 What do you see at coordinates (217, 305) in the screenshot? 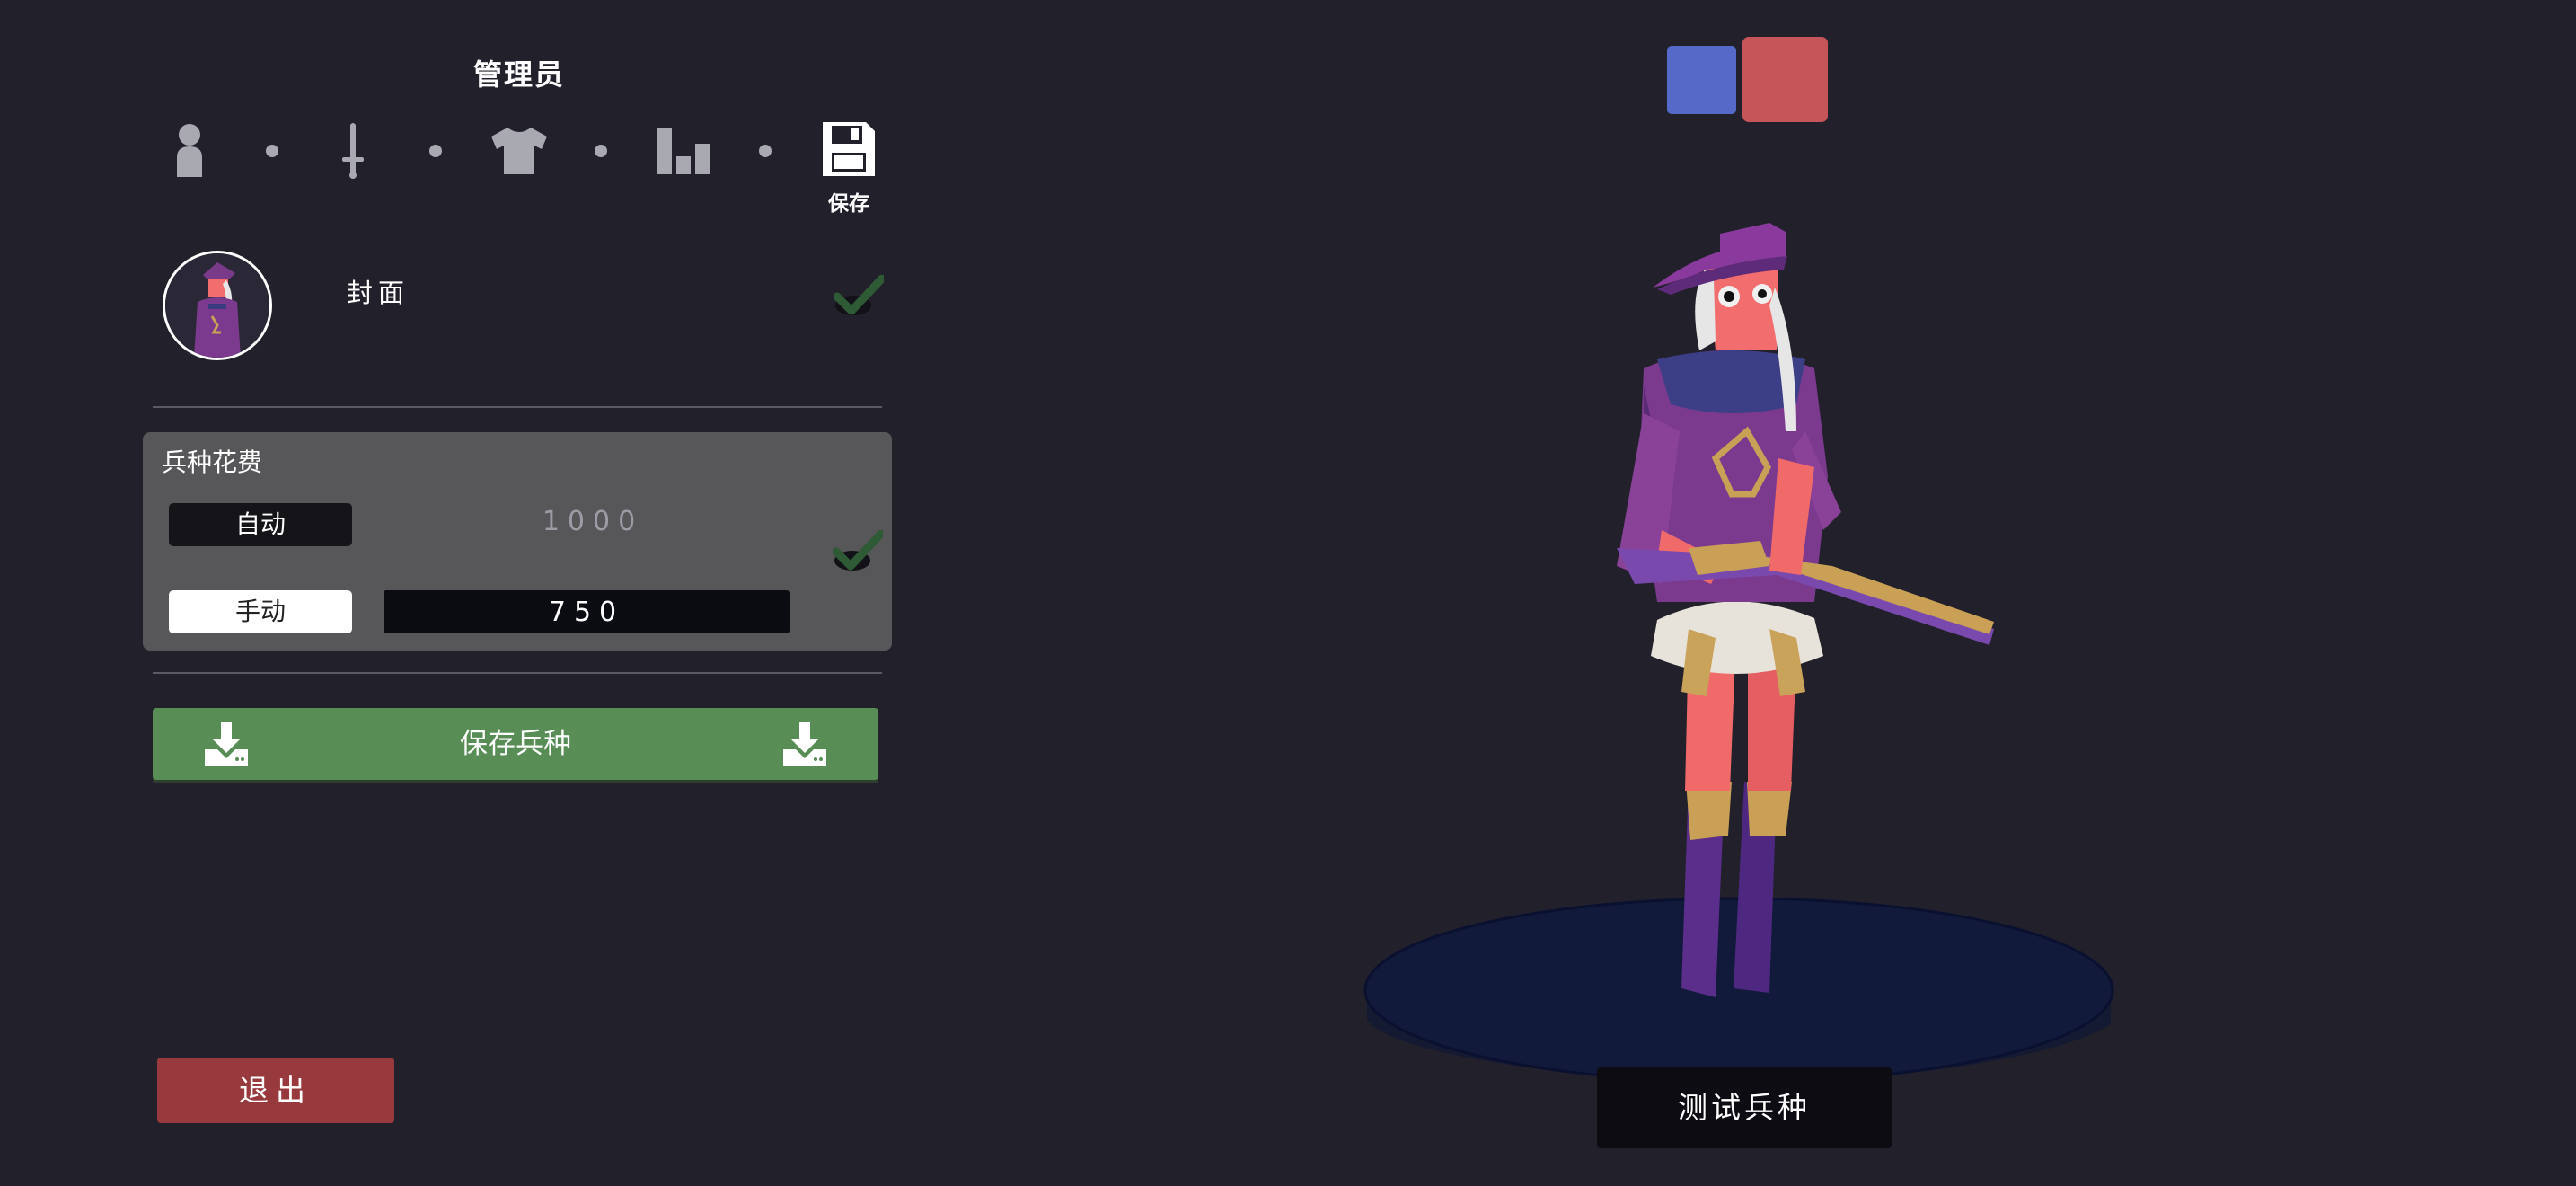
I see `avatar` at bounding box center [217, 305].